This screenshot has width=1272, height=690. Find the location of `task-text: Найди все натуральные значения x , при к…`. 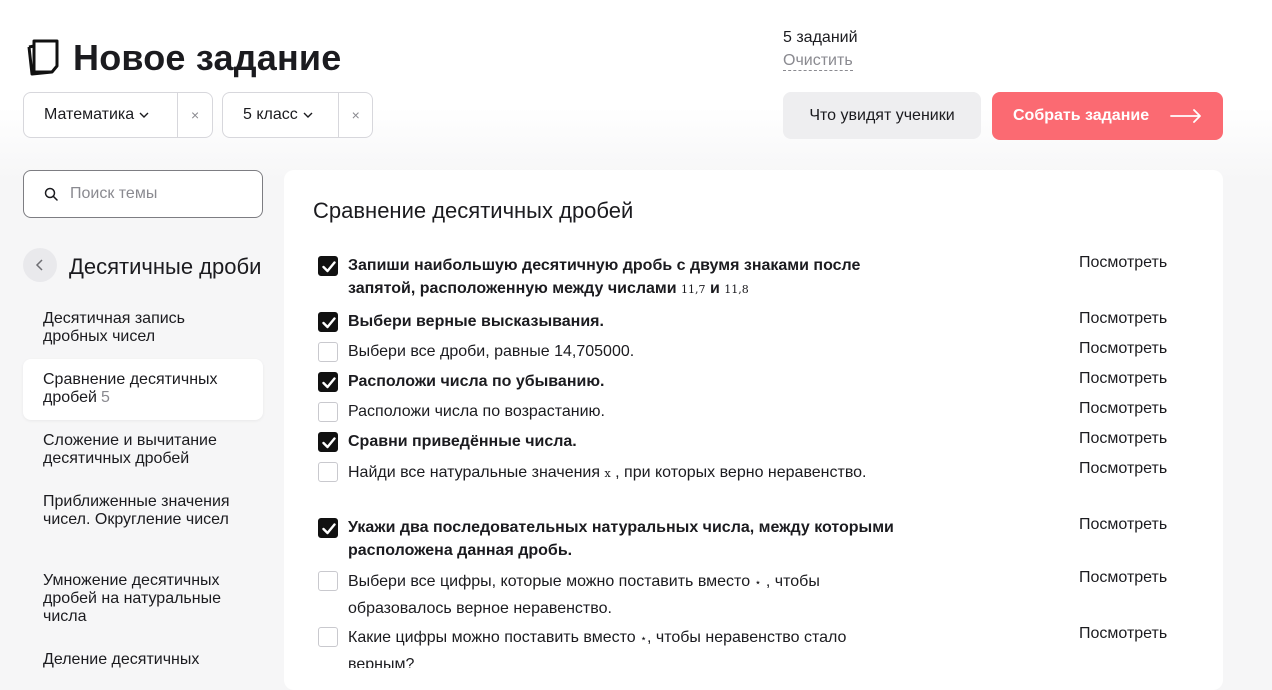

task-text: Найди все натуральные значения x , при к… is located at coordinates (628, 473).